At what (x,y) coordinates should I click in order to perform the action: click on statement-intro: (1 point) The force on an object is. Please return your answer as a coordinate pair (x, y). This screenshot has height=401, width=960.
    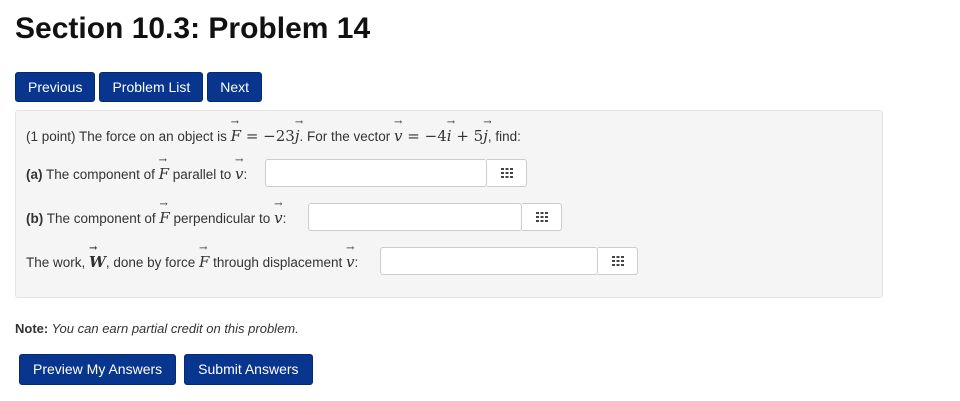
    Looking at the image, I should click on (128, 136).